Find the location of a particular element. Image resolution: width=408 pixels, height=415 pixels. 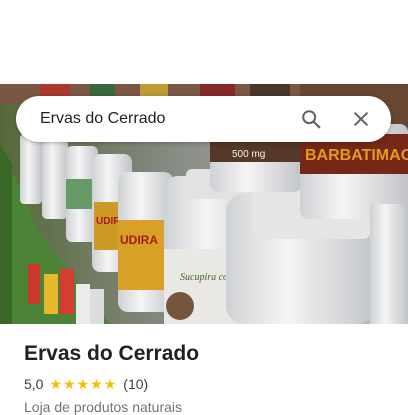

place-title: Ervas do Cerrado is located at coordinates (112, 353).